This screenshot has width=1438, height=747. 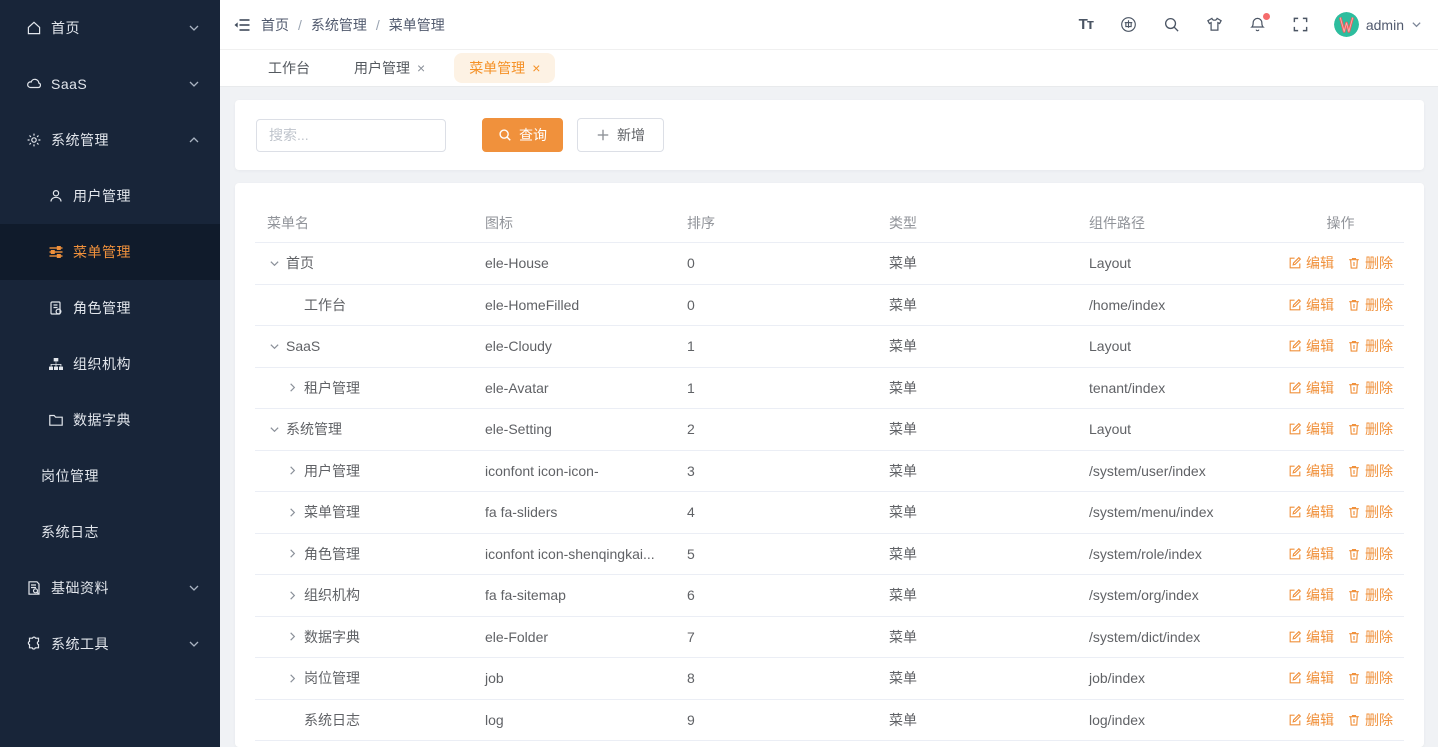 What do you see at coordinates (110, 28) in the screenshot?
I see `sidebar-item-1: 首页` at bounding box center [110, 28].